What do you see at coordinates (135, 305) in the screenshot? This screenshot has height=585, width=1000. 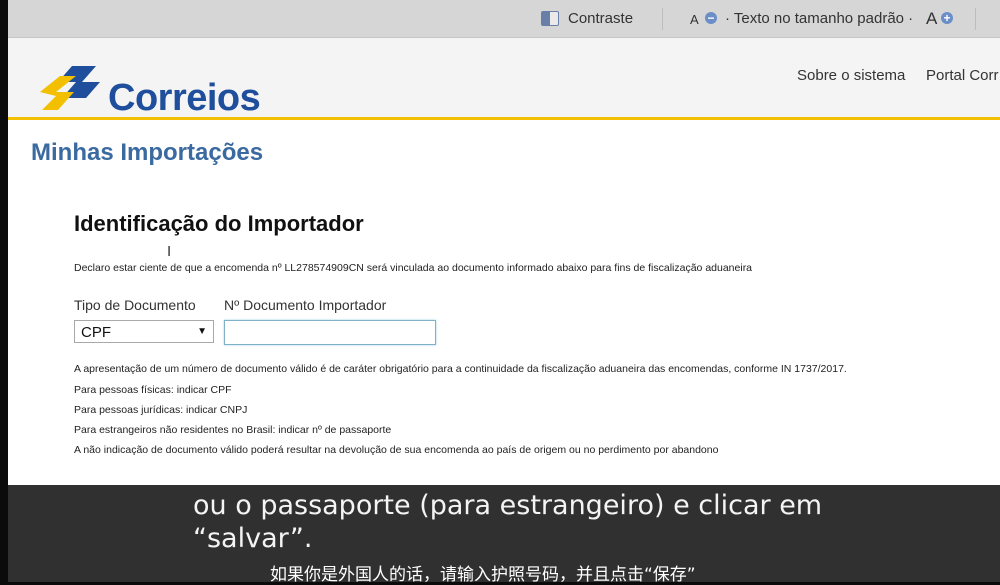 I see `doc-type-label: Tipo de Documento` at bounding box center [135, 305].